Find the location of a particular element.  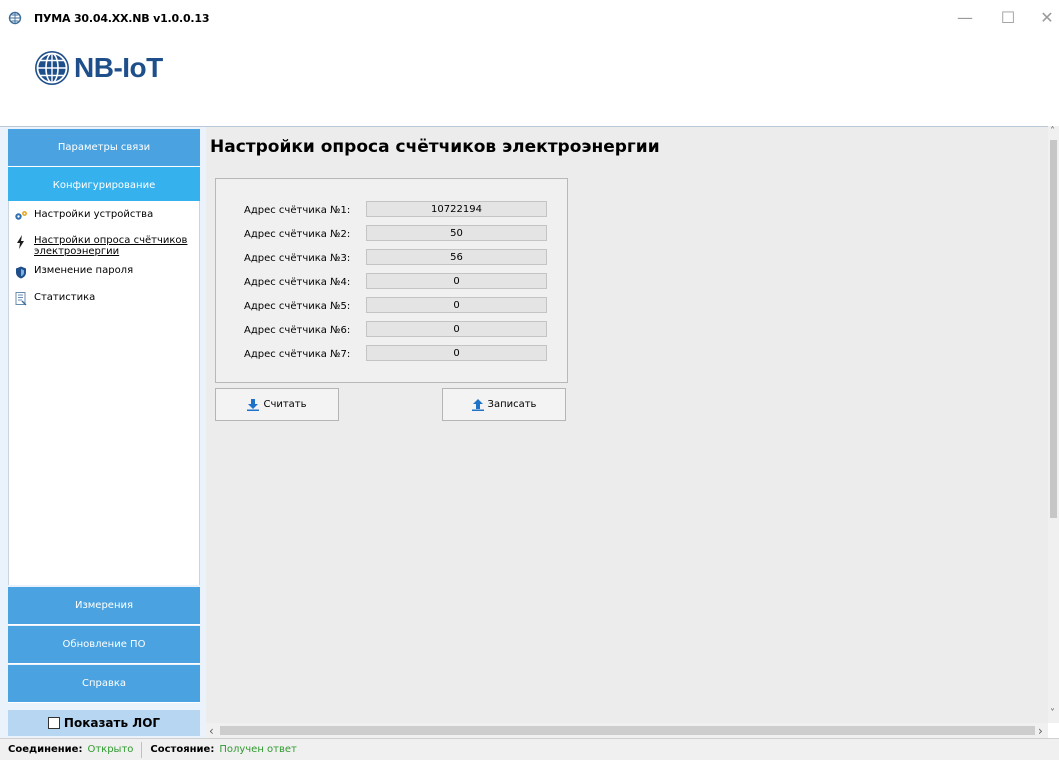

meter-2-label: Адрес счётчика №2: is located at coordinates (297, 234).